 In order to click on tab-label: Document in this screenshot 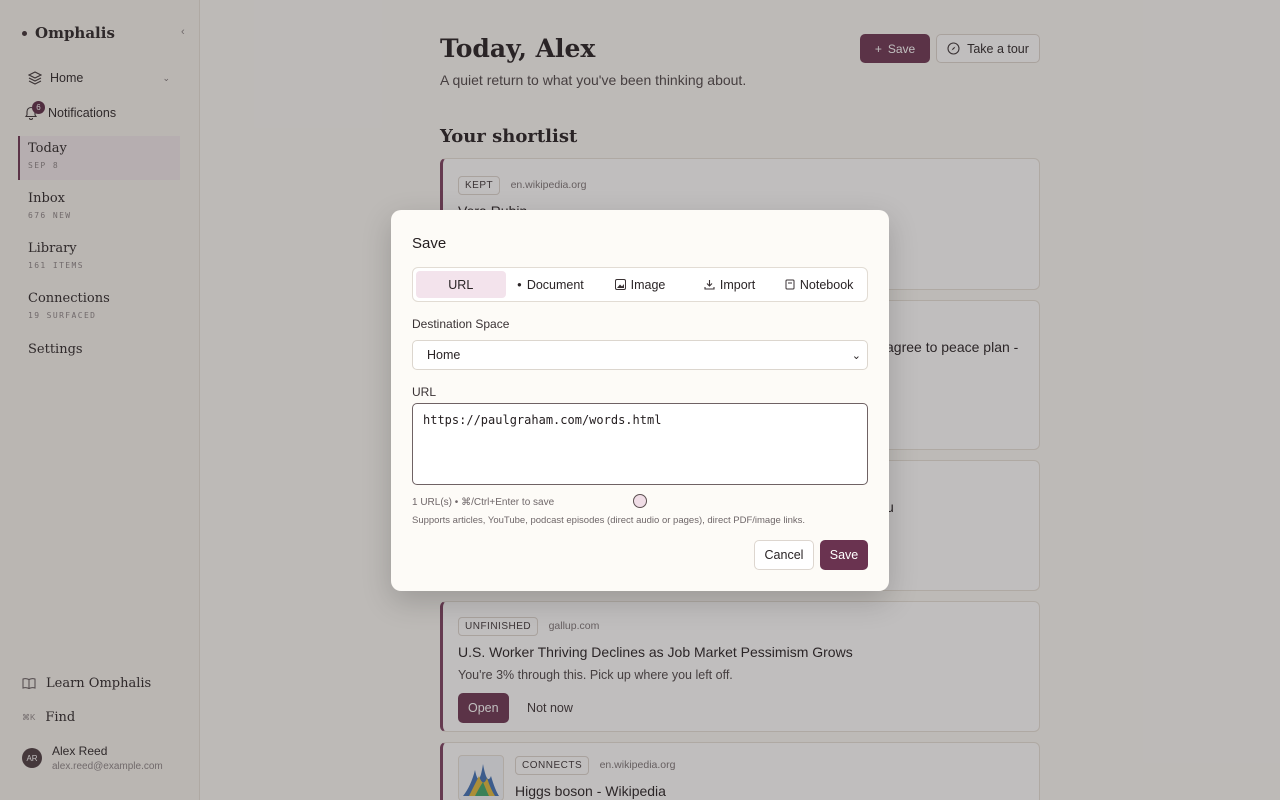, I will do `click(555, 284)`.